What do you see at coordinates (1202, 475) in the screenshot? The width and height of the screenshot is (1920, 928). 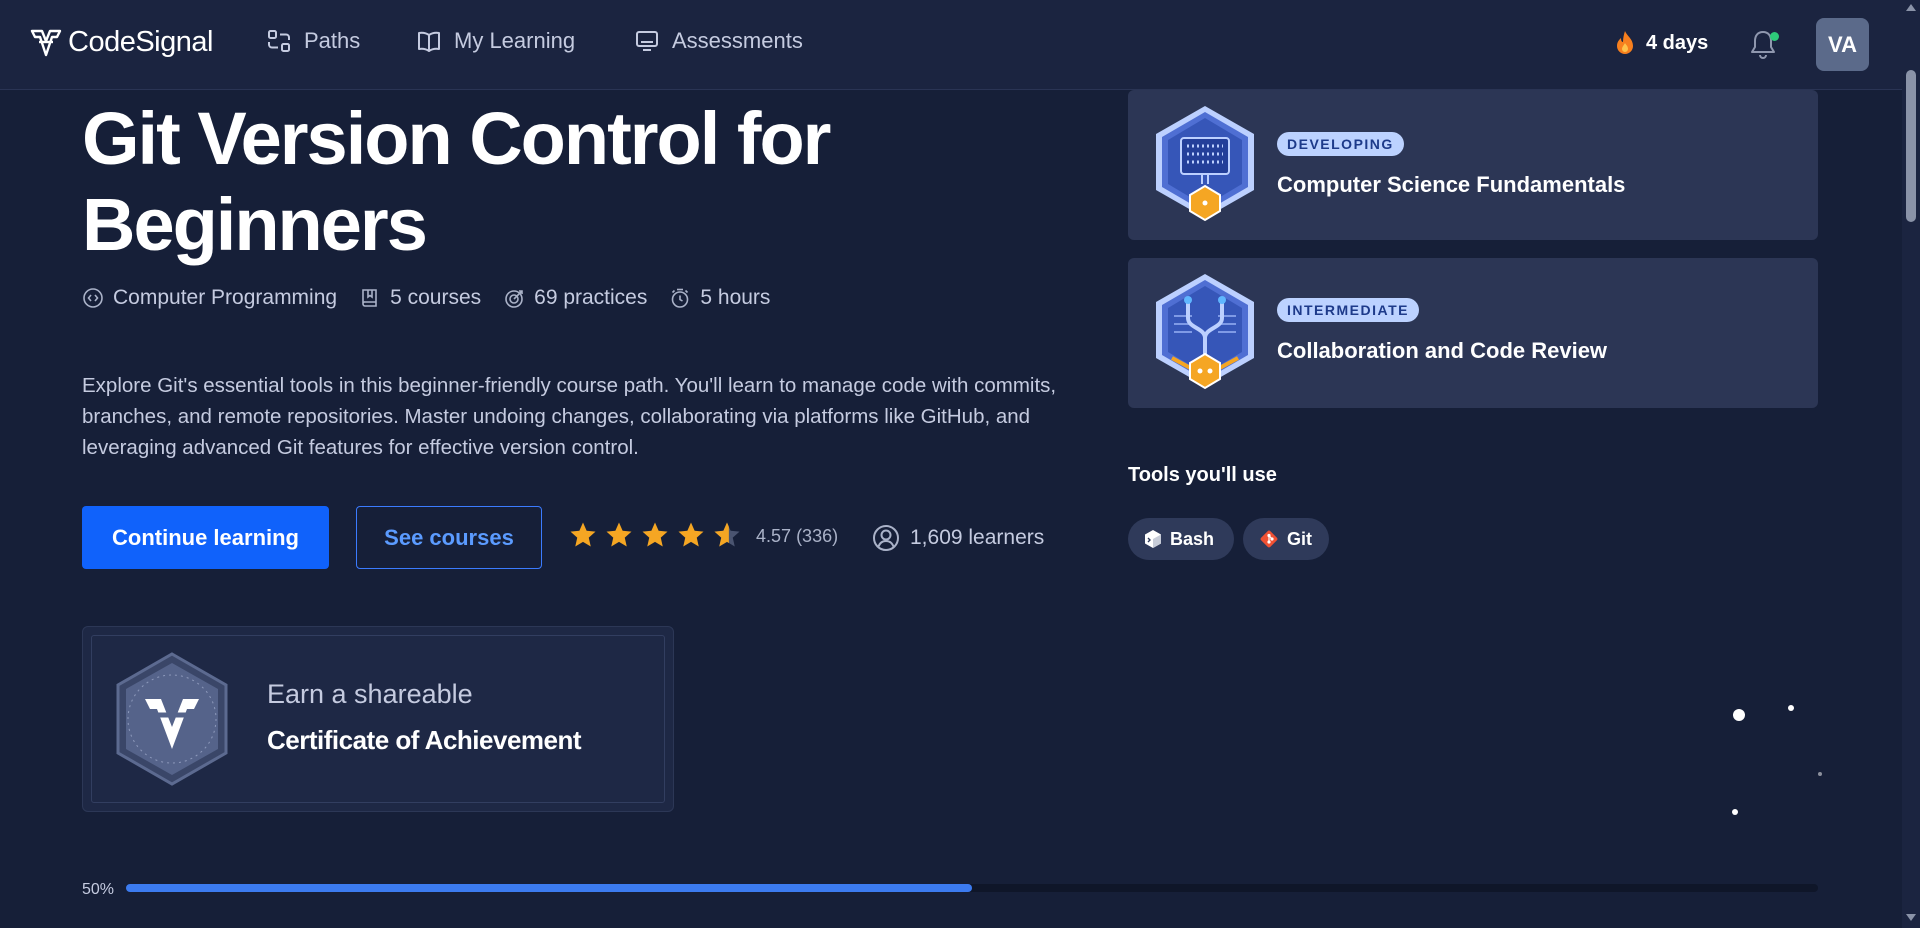 I see `tools-heading: Tools you'll use` at bounding box center [1202, 475].